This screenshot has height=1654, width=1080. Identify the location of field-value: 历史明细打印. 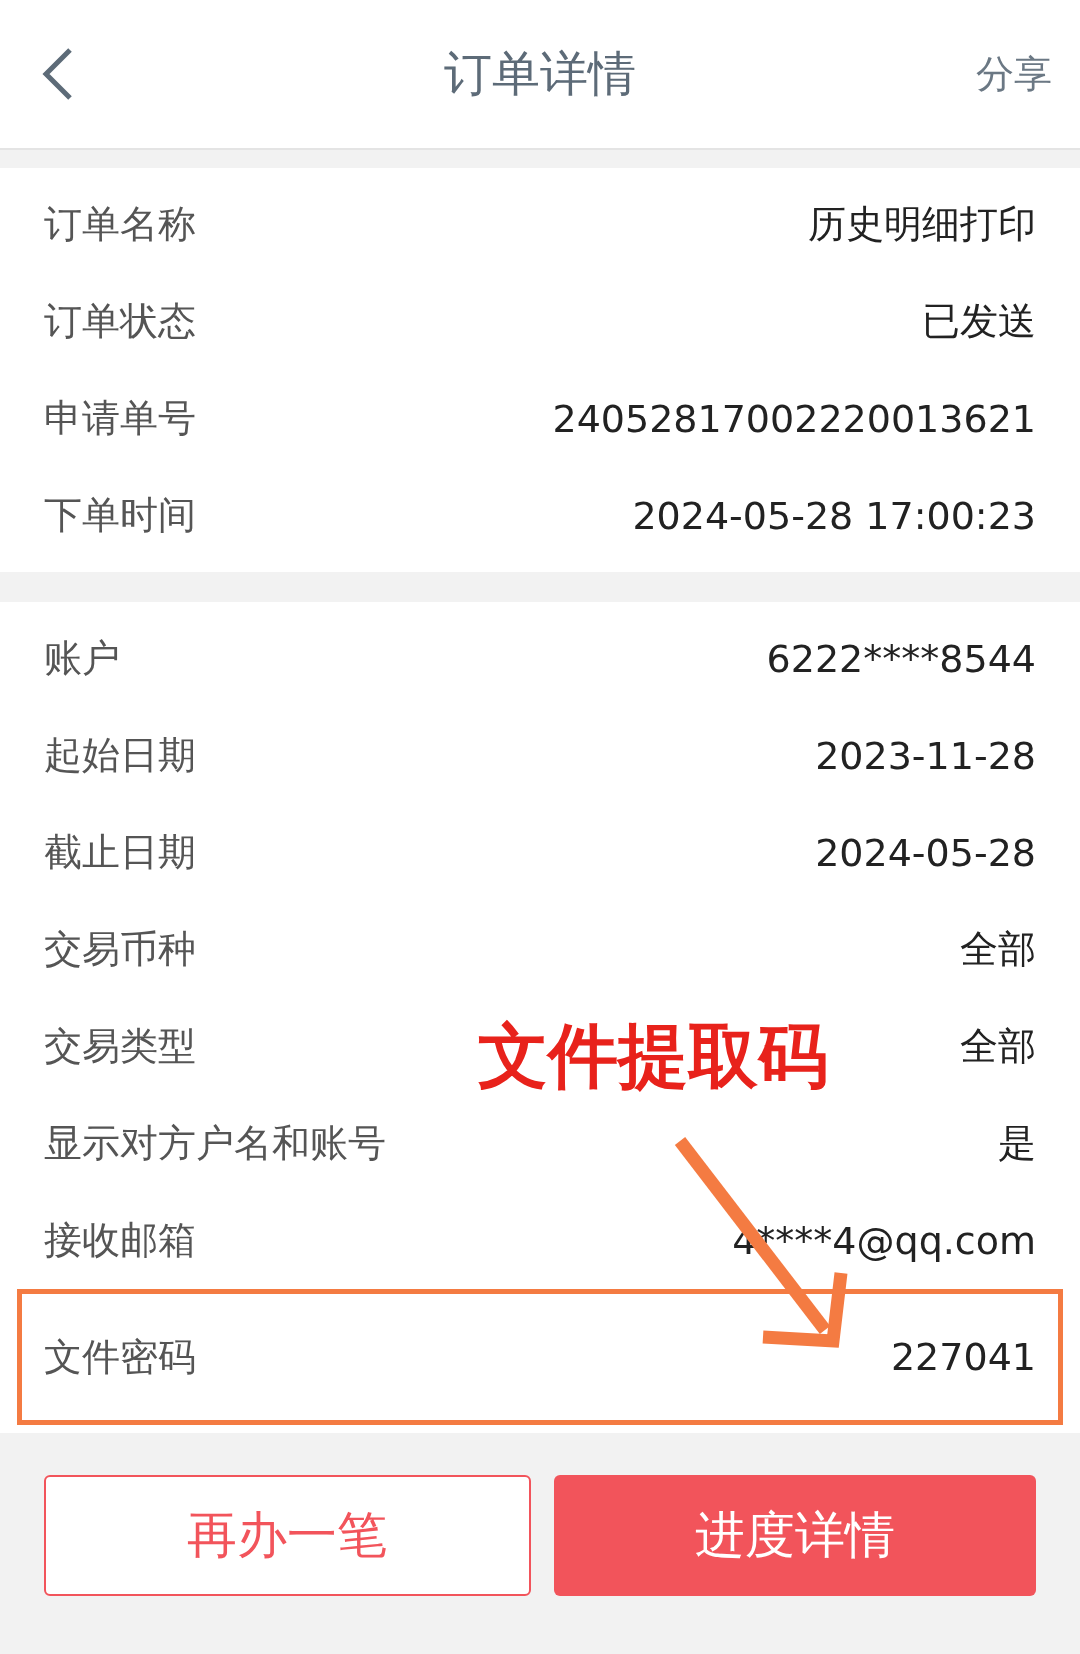
(922, 224).